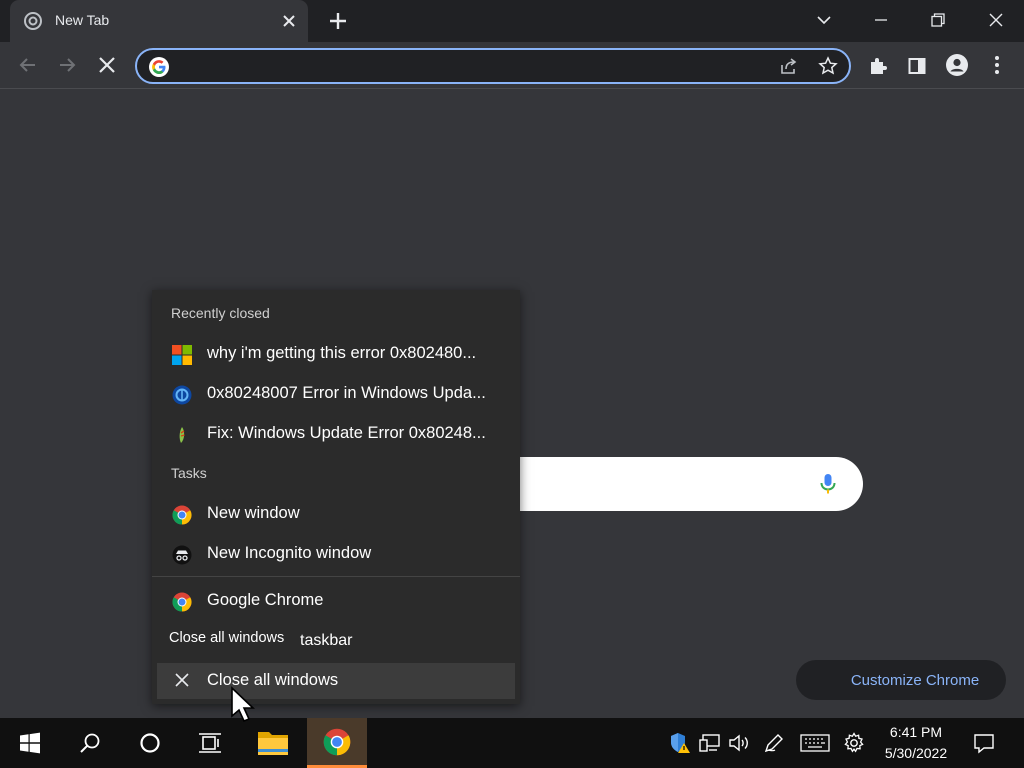 The height and width of the screenshot is (768, 1024). I want to click on settings-tray, so click(854, 743).